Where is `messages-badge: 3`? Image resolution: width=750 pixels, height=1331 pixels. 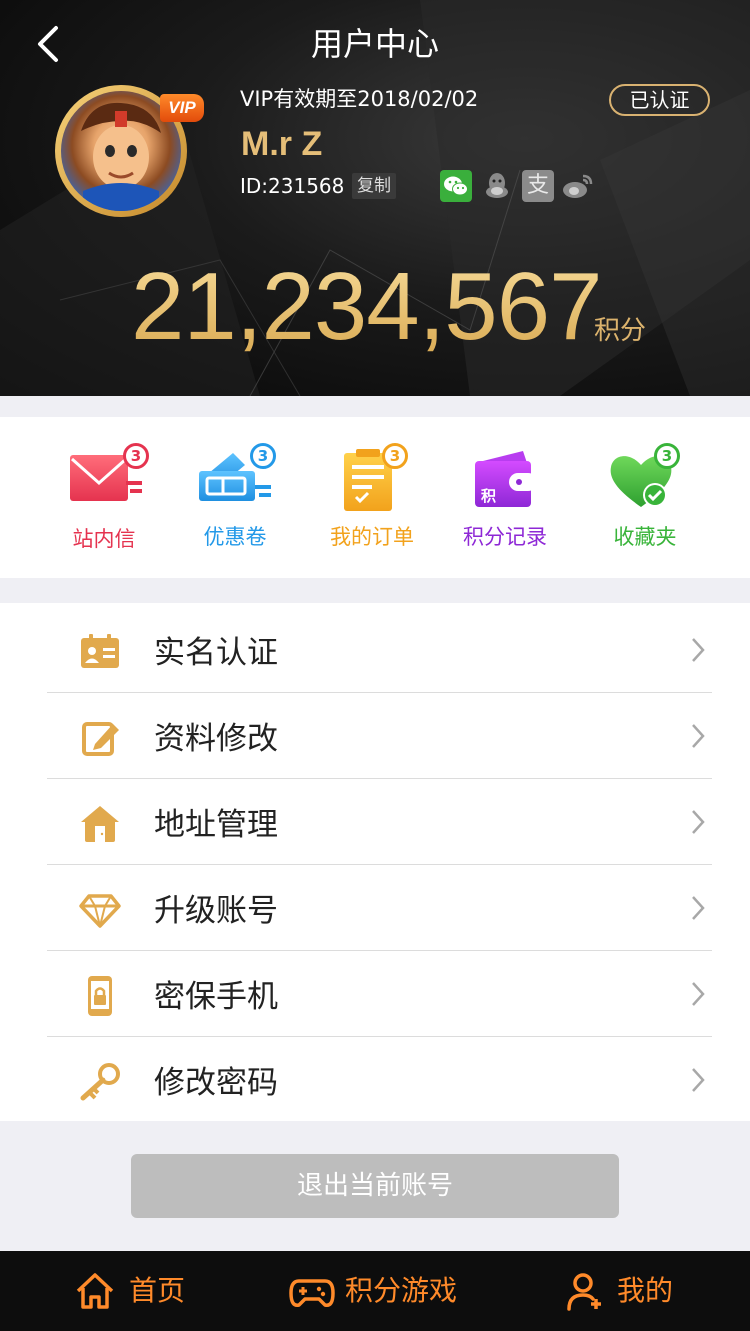
messages-badge: 3 is located at coordinates (136, 456).